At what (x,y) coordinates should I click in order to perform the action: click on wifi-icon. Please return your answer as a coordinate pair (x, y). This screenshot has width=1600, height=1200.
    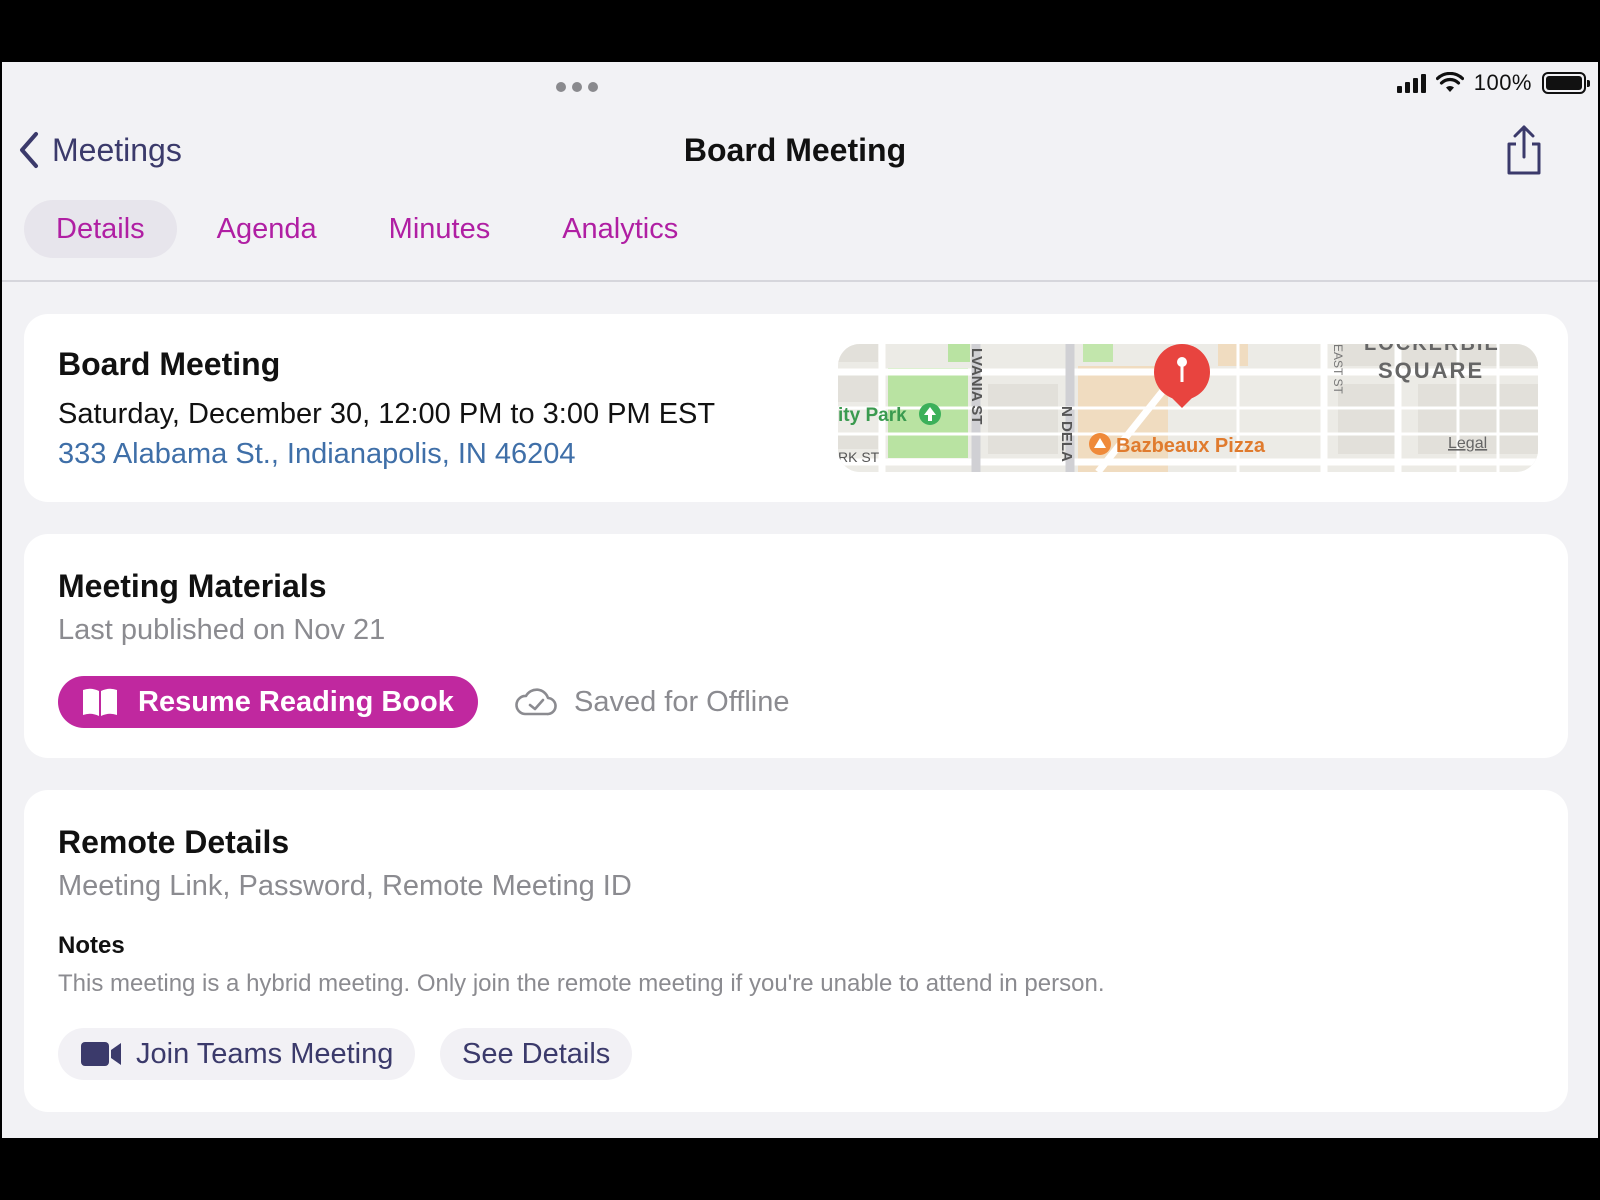
    Looking at the image, I should click on (1449, 82).